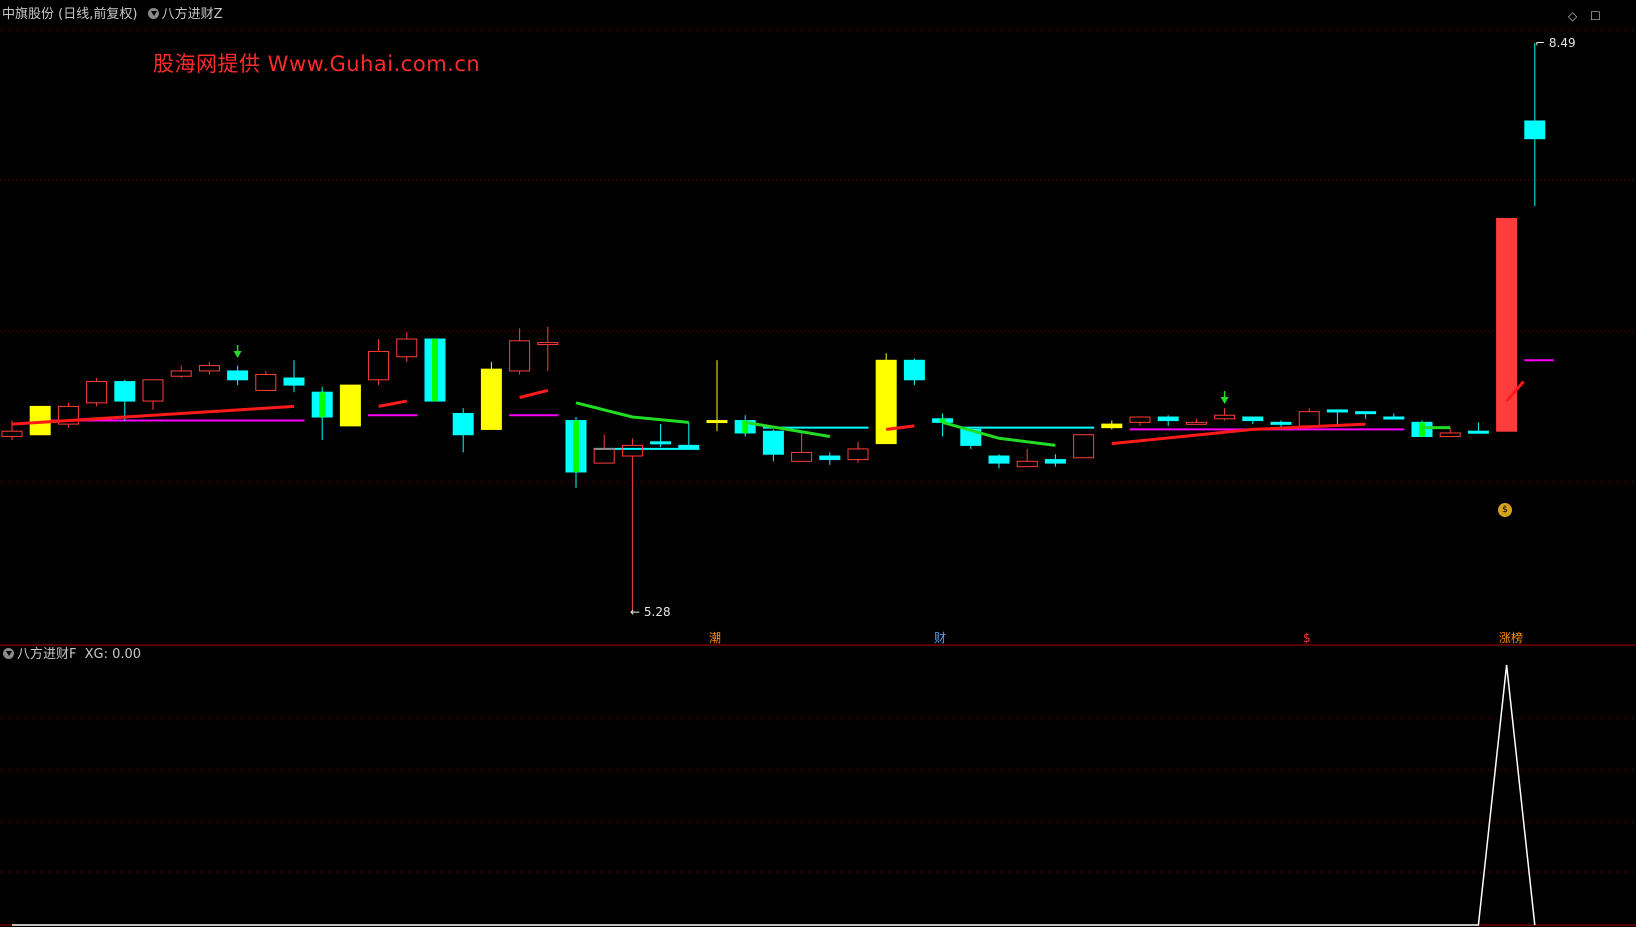 The width and height of the screenshot is (1636, 927). What do you see at coordinates (731, 374) in the screenshot?
I see `signal-arrows` at bounding box center [731, 374].